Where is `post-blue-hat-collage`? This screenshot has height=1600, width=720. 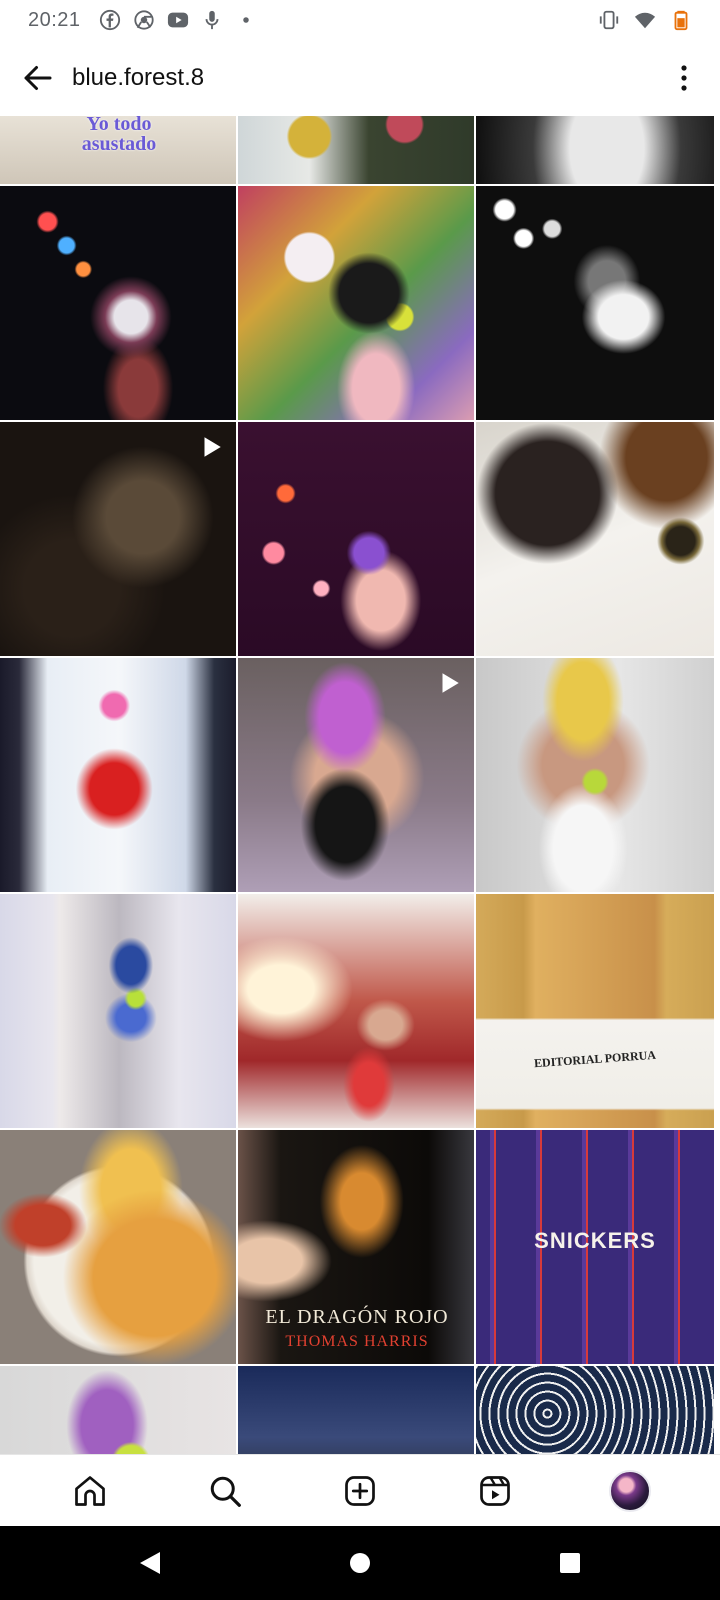 post-blue-hat-collage is located at coordinates (119, 1013).